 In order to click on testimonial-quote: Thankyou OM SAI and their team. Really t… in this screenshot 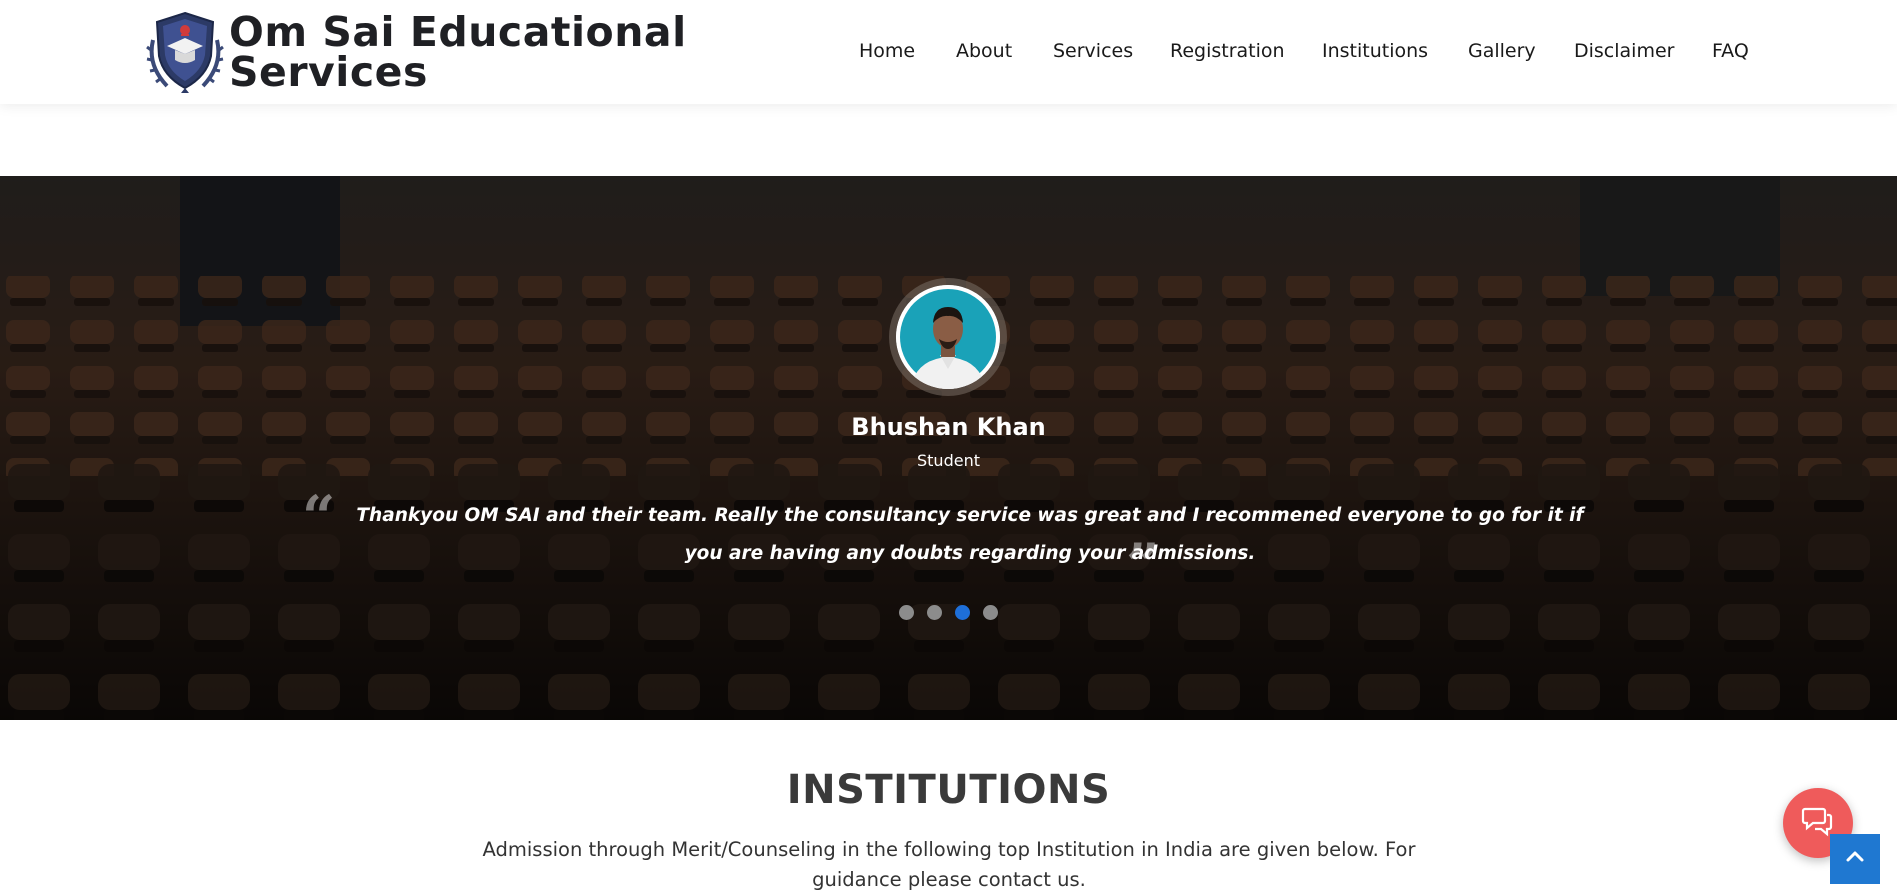, I will do `click(970, 534)`.